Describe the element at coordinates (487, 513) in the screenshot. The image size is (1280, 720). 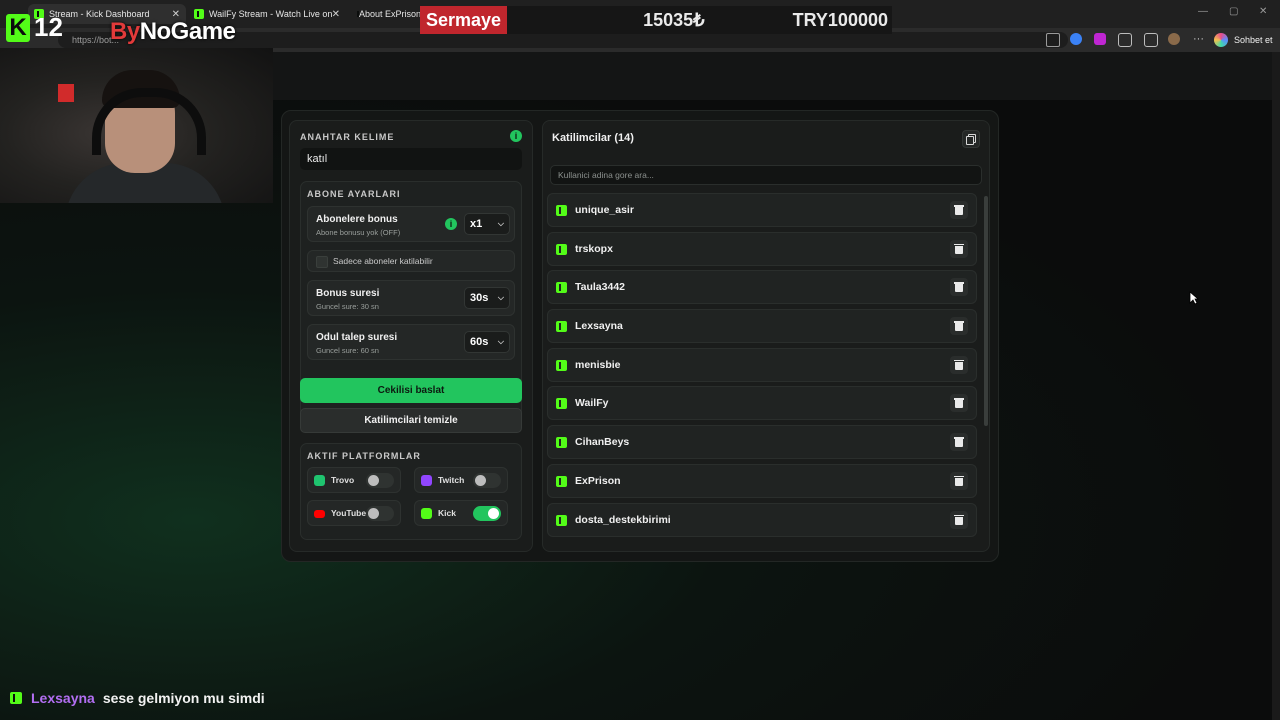
I see `kick-toggle` at that location.